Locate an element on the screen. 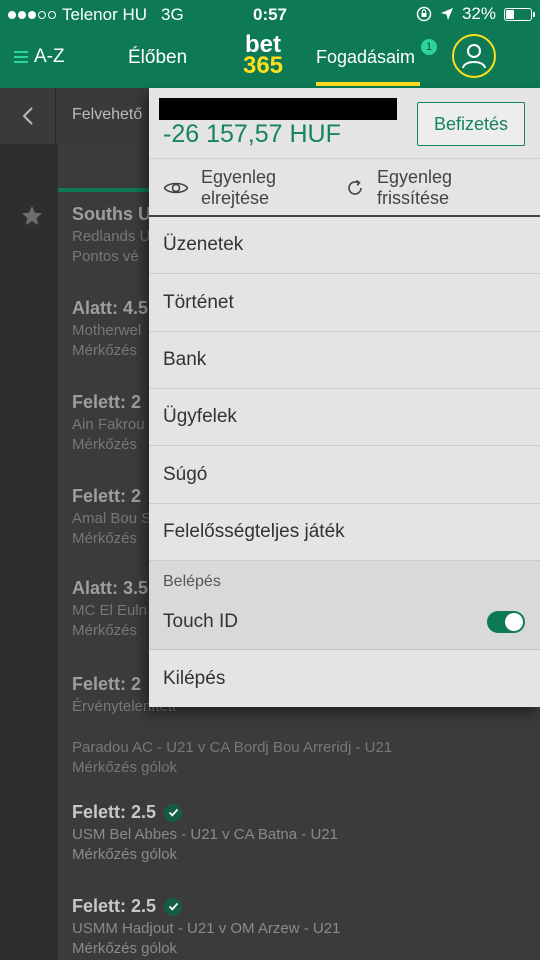 The height and width of the screenshot is (960, 540). live-tab: Élőben is located at coordinates (157, 58).